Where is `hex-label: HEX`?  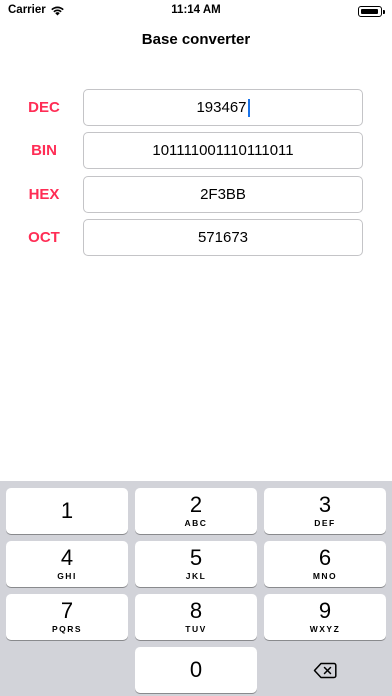
hex-label: HEX is located at coordinates (44, 194).